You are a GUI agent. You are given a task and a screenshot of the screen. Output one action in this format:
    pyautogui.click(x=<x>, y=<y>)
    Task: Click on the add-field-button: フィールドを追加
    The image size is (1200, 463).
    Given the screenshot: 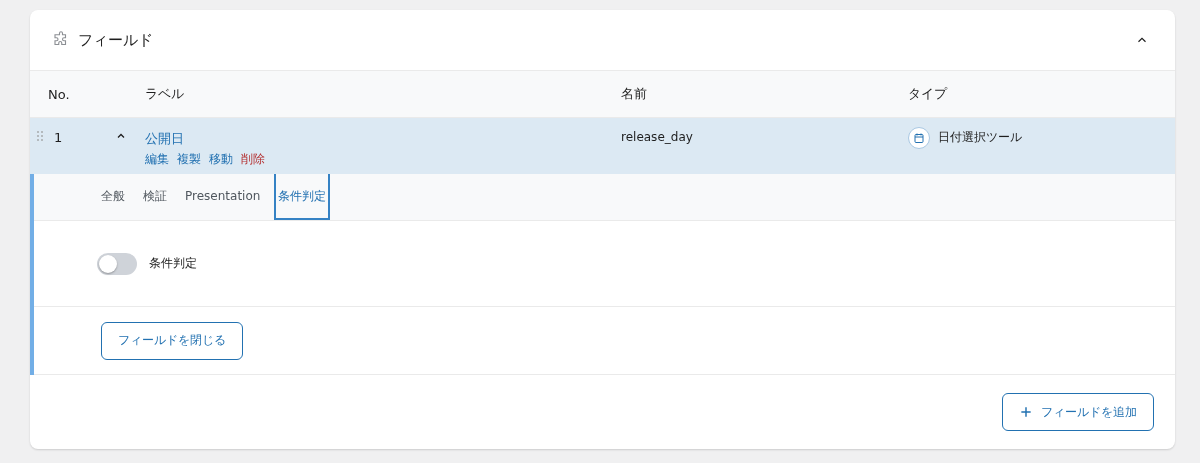 What is the action you would take?
    pyautogui.click(x=1078, y=412)
    